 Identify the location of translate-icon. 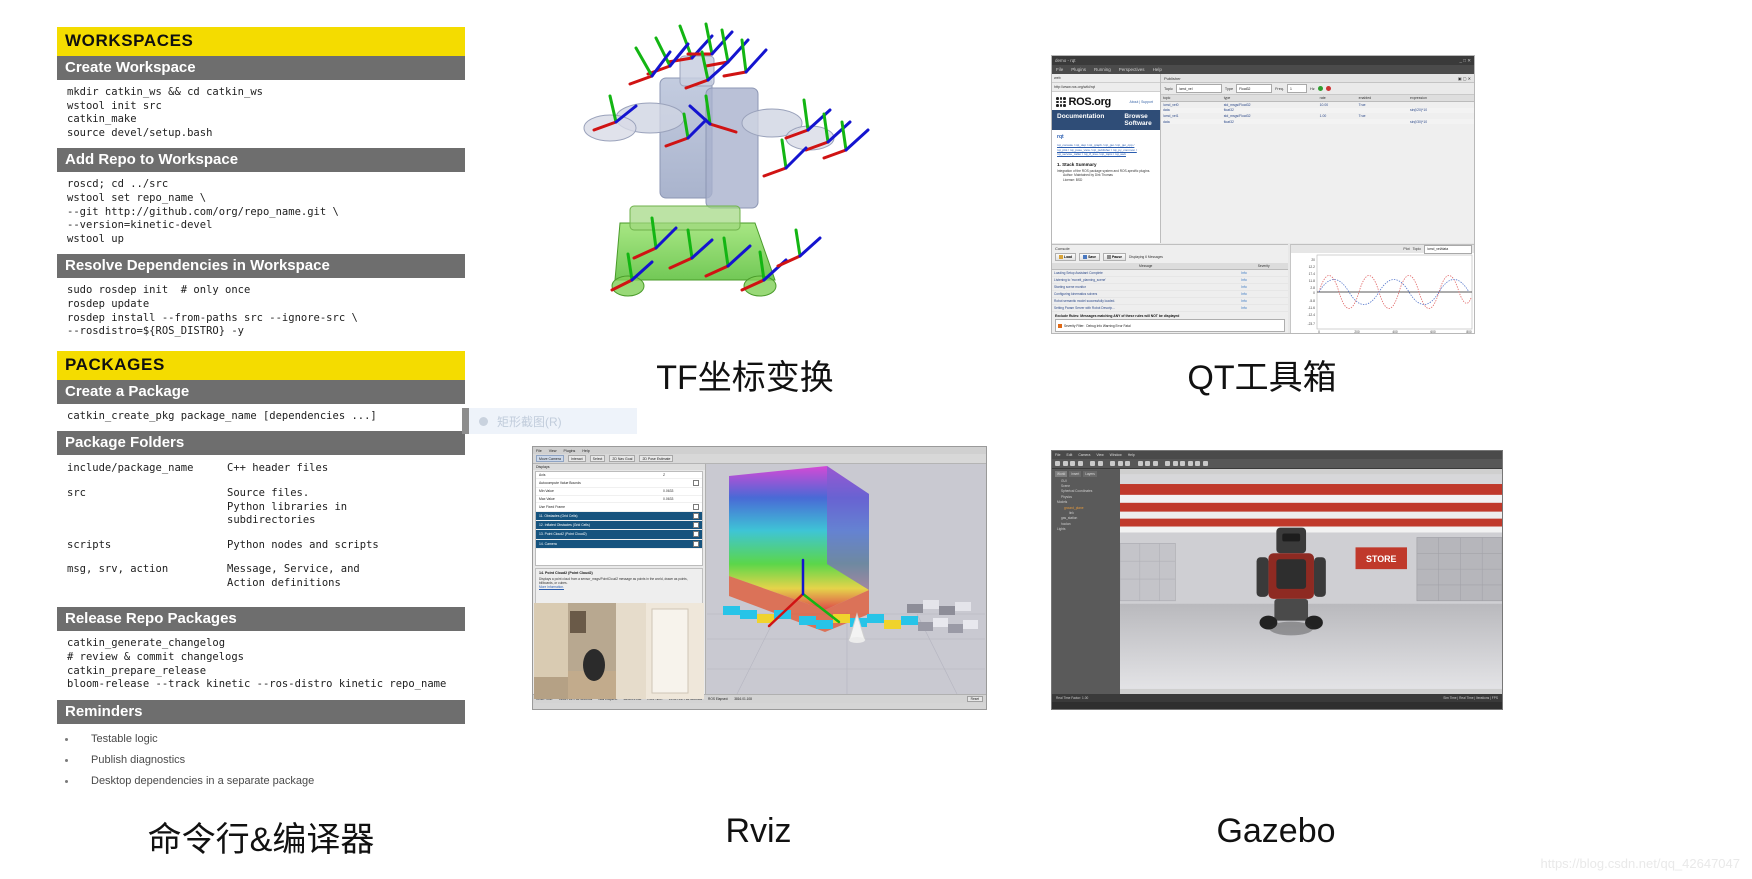
(1065, 463).